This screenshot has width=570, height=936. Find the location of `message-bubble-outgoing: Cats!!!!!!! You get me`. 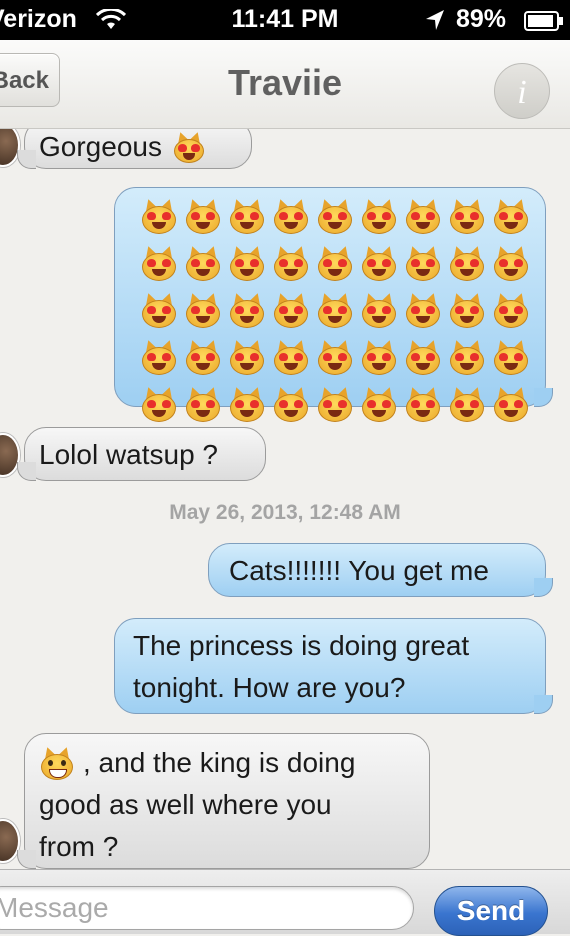

message-bubble-outgoing: Cats!!!!!!! You get me is located at coordinates (380, 570).